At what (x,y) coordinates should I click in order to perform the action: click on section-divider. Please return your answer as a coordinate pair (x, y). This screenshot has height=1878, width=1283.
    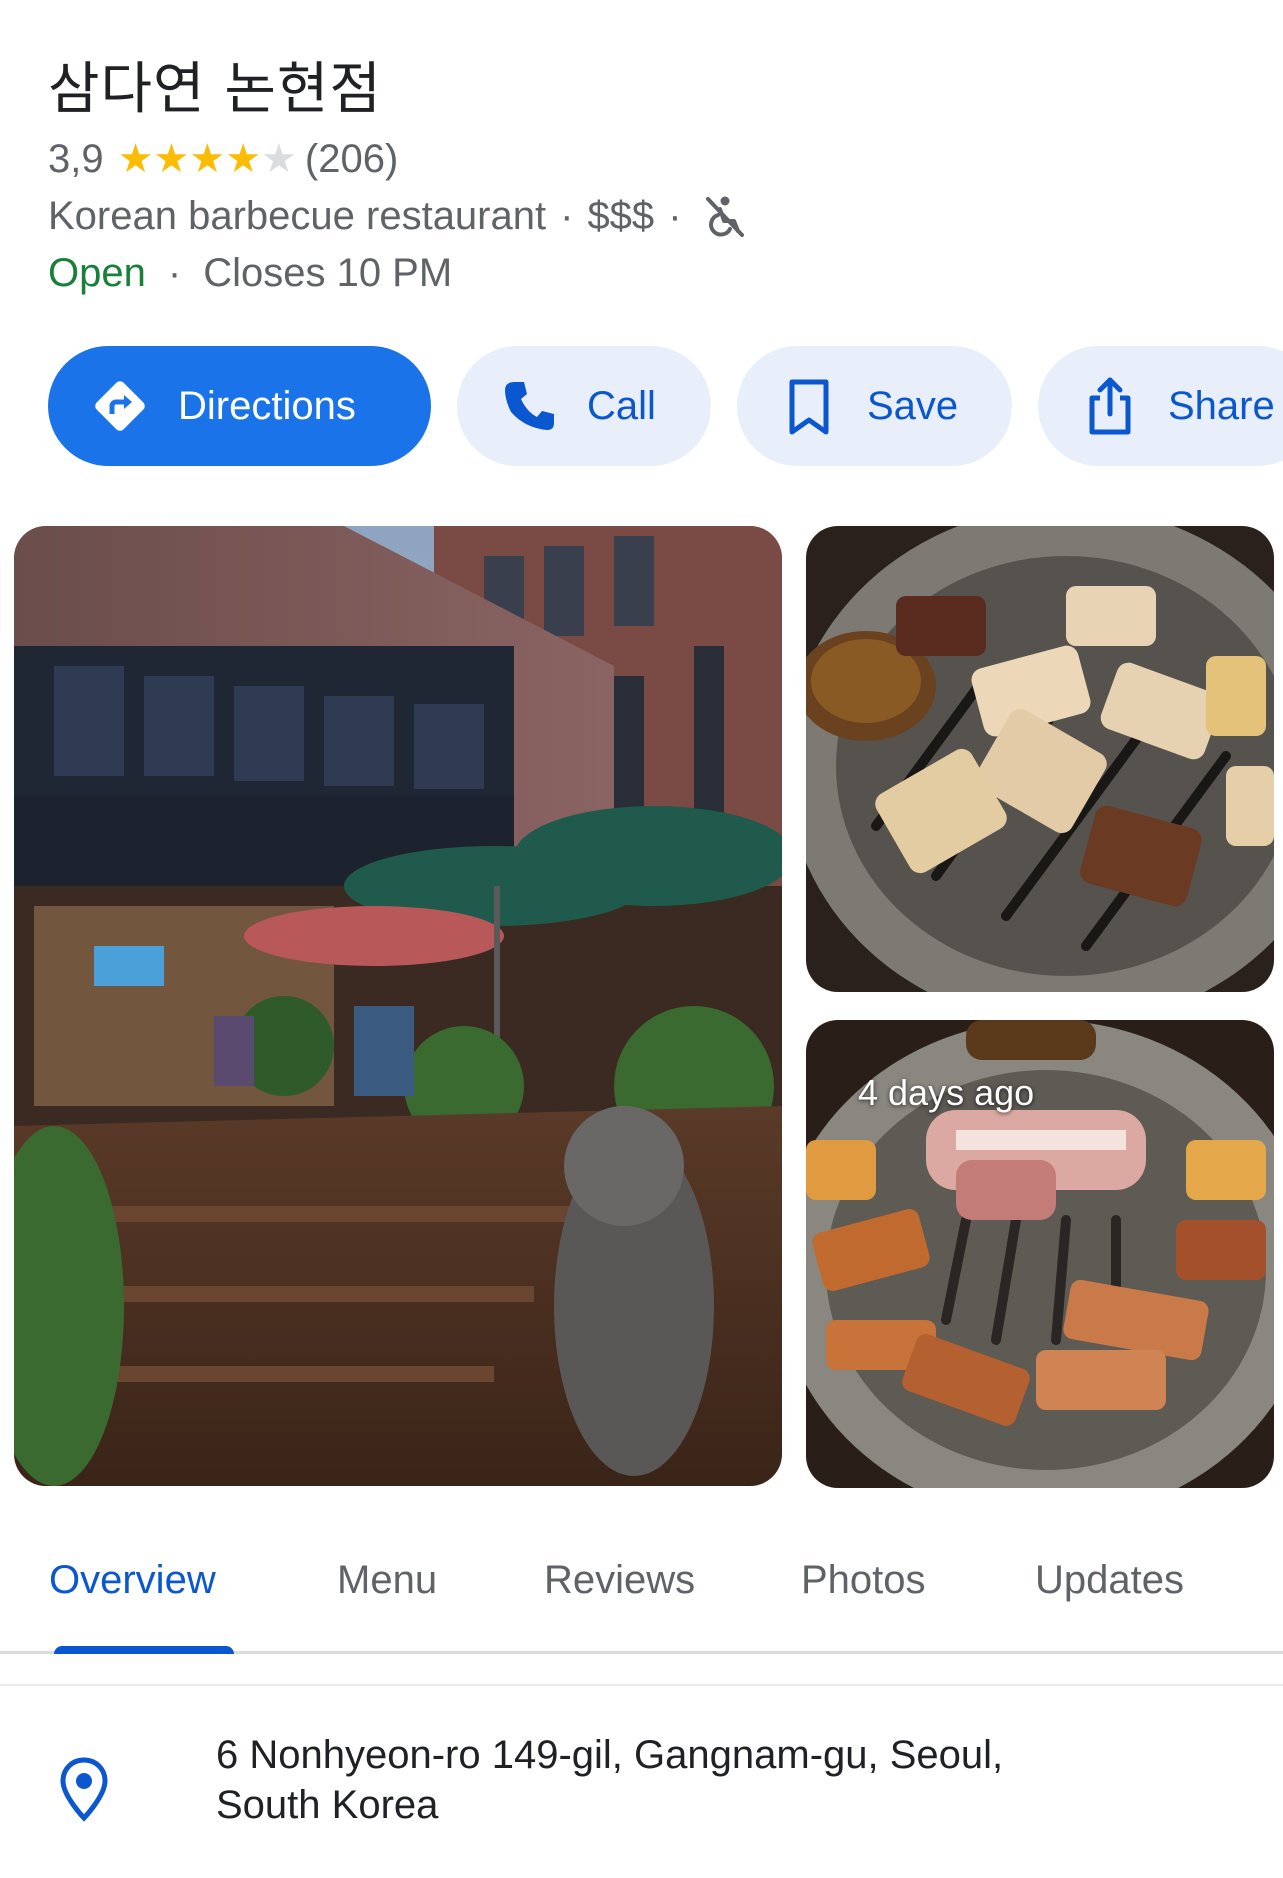
    Looking at the image, I should click on (641, 1685).